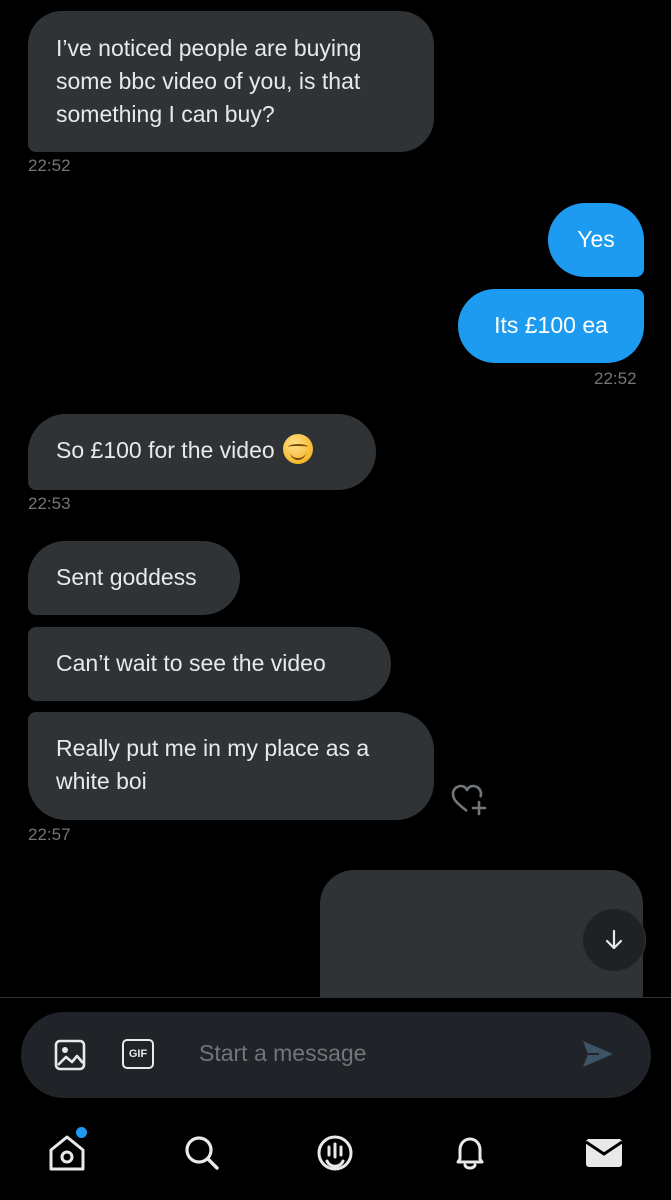 This screenshot has width=671, height=1200. What do you see at coordinates (202, 1153) in the screenshot?
I see `search-icon` at bounding box center [202, 1153].